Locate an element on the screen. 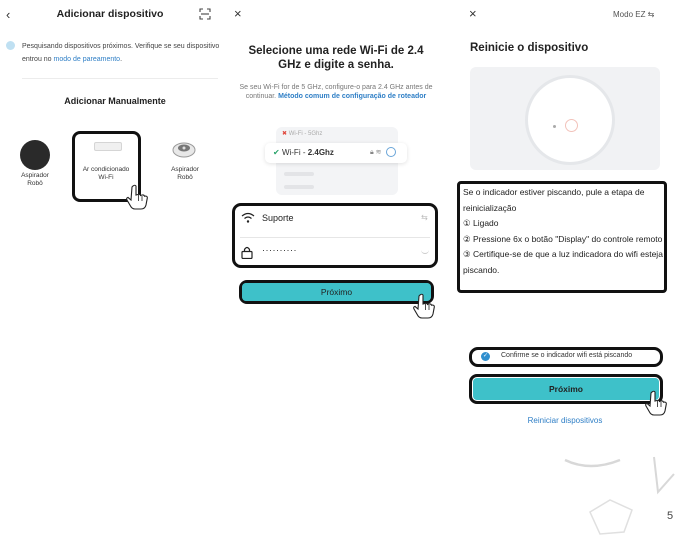  router-config-link: Método comum de configuração de roteador is located at coordinates (352, 96).